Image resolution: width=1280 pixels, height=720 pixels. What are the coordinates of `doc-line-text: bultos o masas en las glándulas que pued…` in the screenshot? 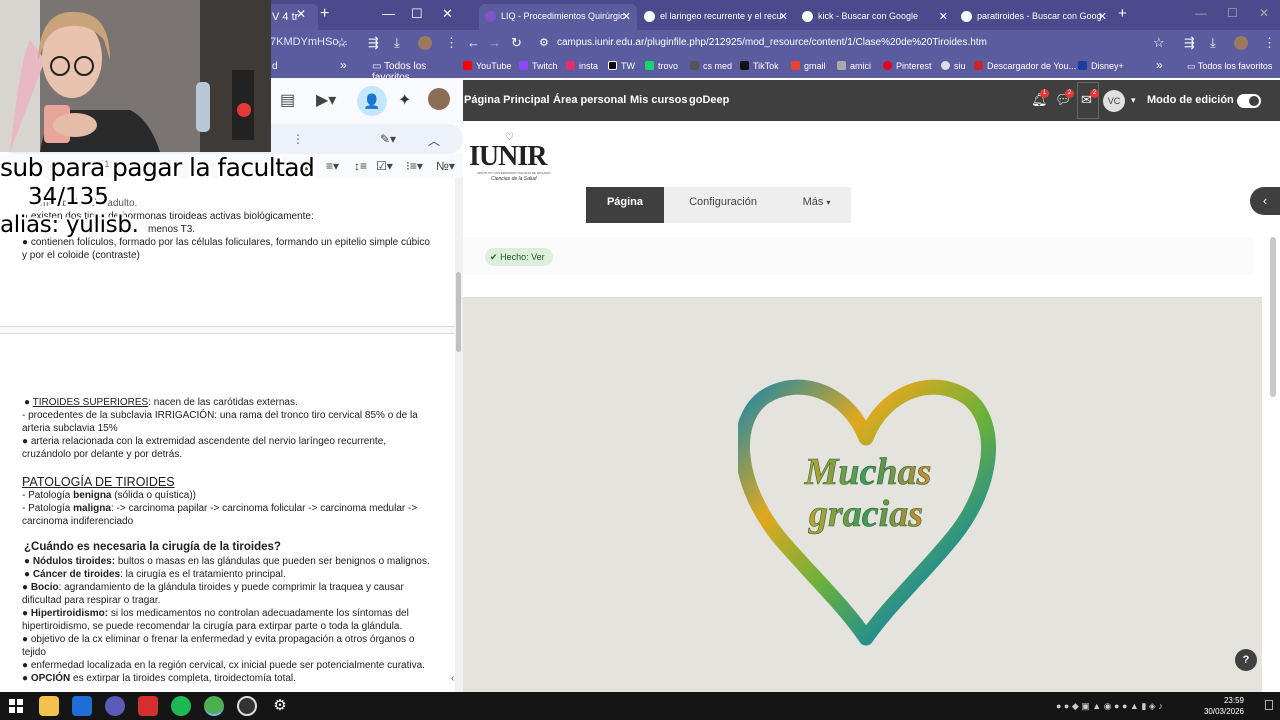 It's located at (272, 561).